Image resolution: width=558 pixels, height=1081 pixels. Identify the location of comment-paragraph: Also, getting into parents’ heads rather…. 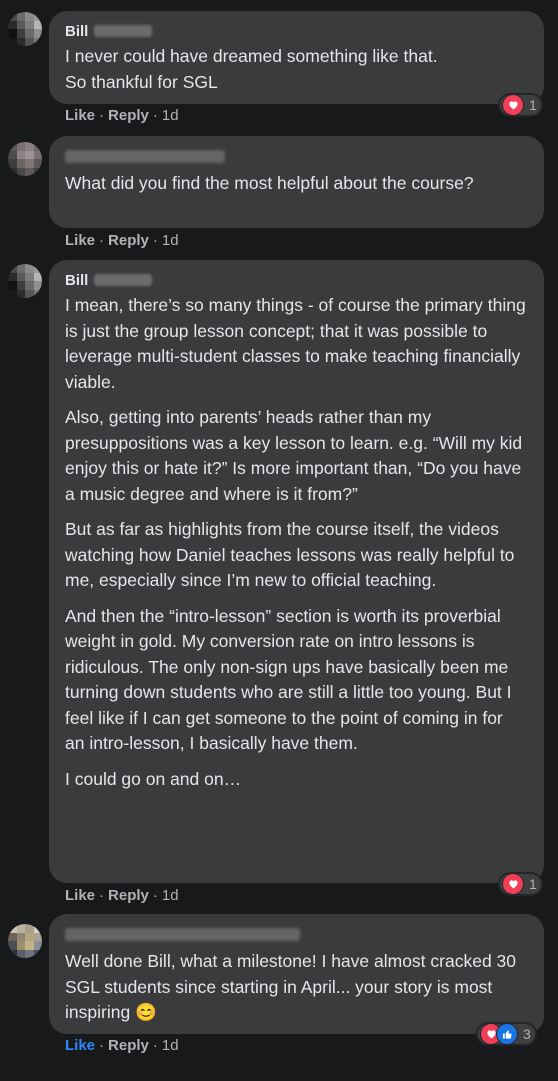
(294, 455).